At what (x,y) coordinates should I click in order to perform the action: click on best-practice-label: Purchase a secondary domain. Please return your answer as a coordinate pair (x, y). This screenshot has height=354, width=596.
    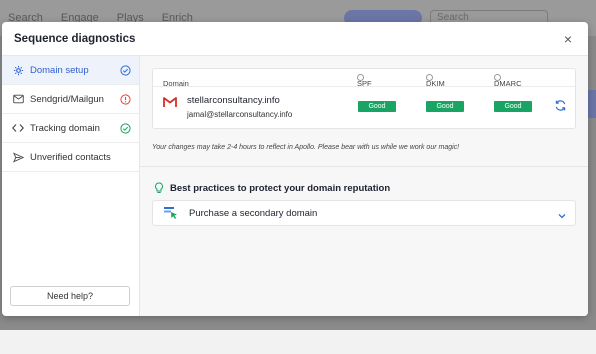
    Looking at the image, I should click on (253, 213).